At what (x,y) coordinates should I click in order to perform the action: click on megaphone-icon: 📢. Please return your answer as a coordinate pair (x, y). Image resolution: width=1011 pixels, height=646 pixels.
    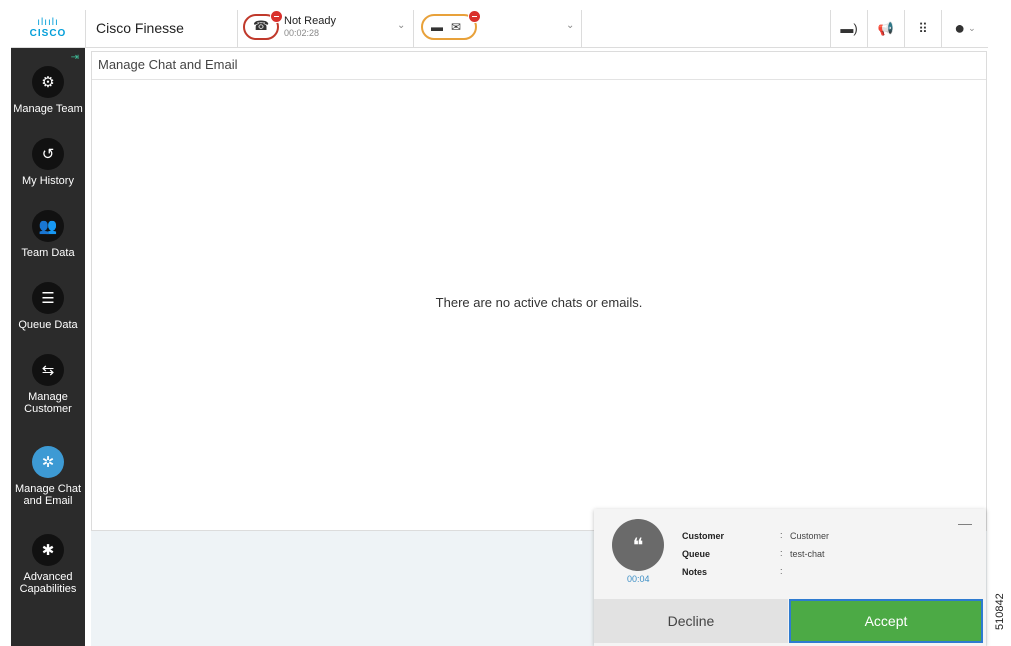
    Looking at the image, I should click on (886, 28).